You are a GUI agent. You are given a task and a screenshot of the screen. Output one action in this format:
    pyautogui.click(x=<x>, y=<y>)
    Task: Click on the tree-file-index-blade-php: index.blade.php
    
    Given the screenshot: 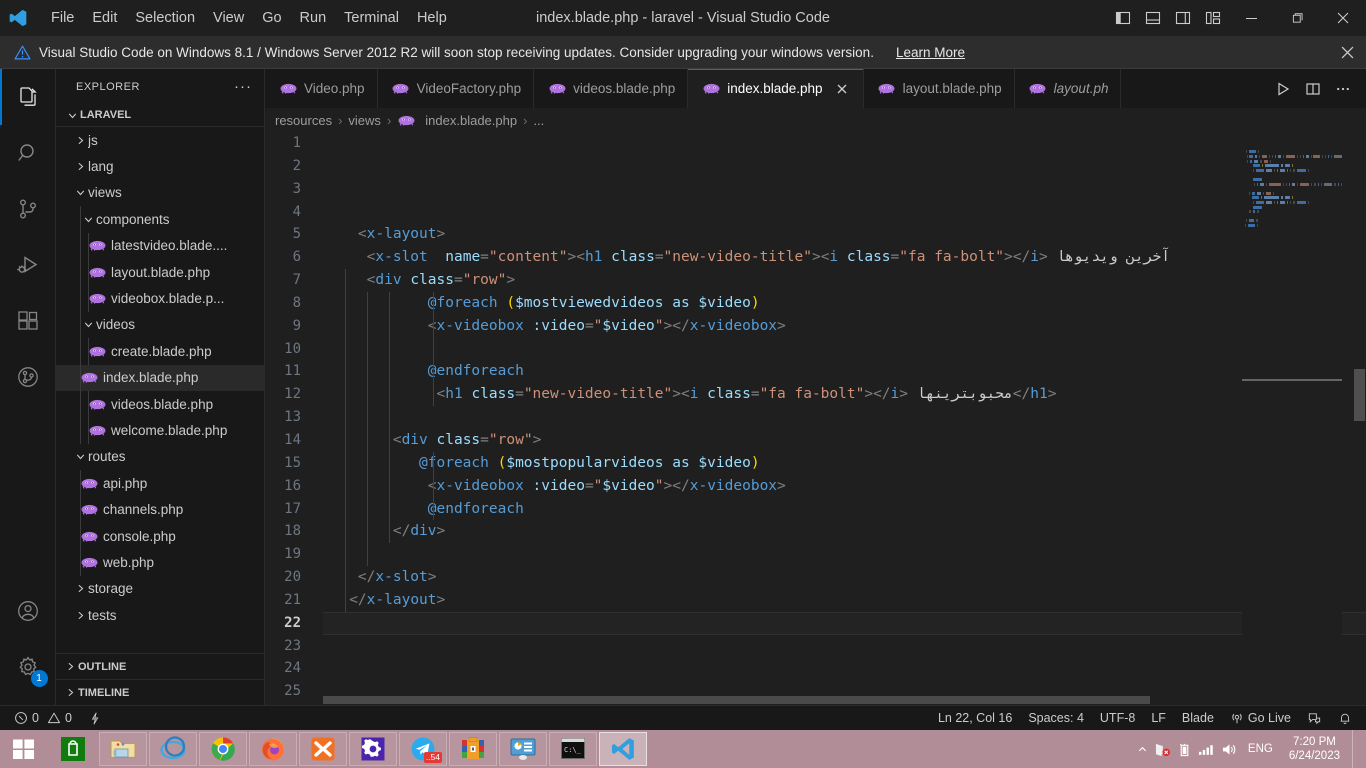 What is the action you would take?
    pyautogui.click(x=160, y=377)
    